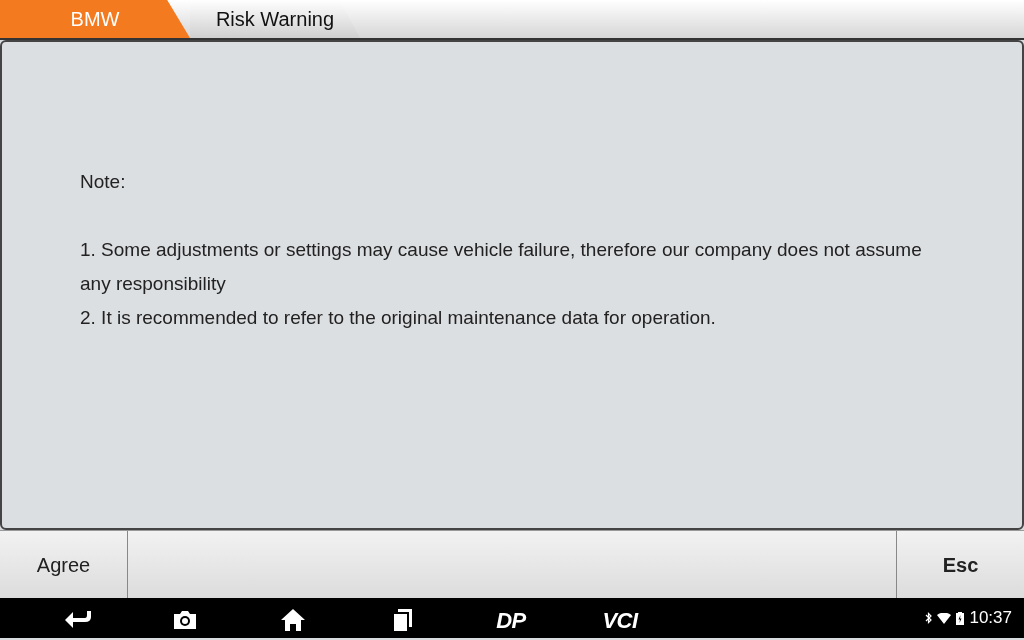  Describe the element at coordinates (103, 182) in the screenshot. I see `note-heading: Note:` at that location.